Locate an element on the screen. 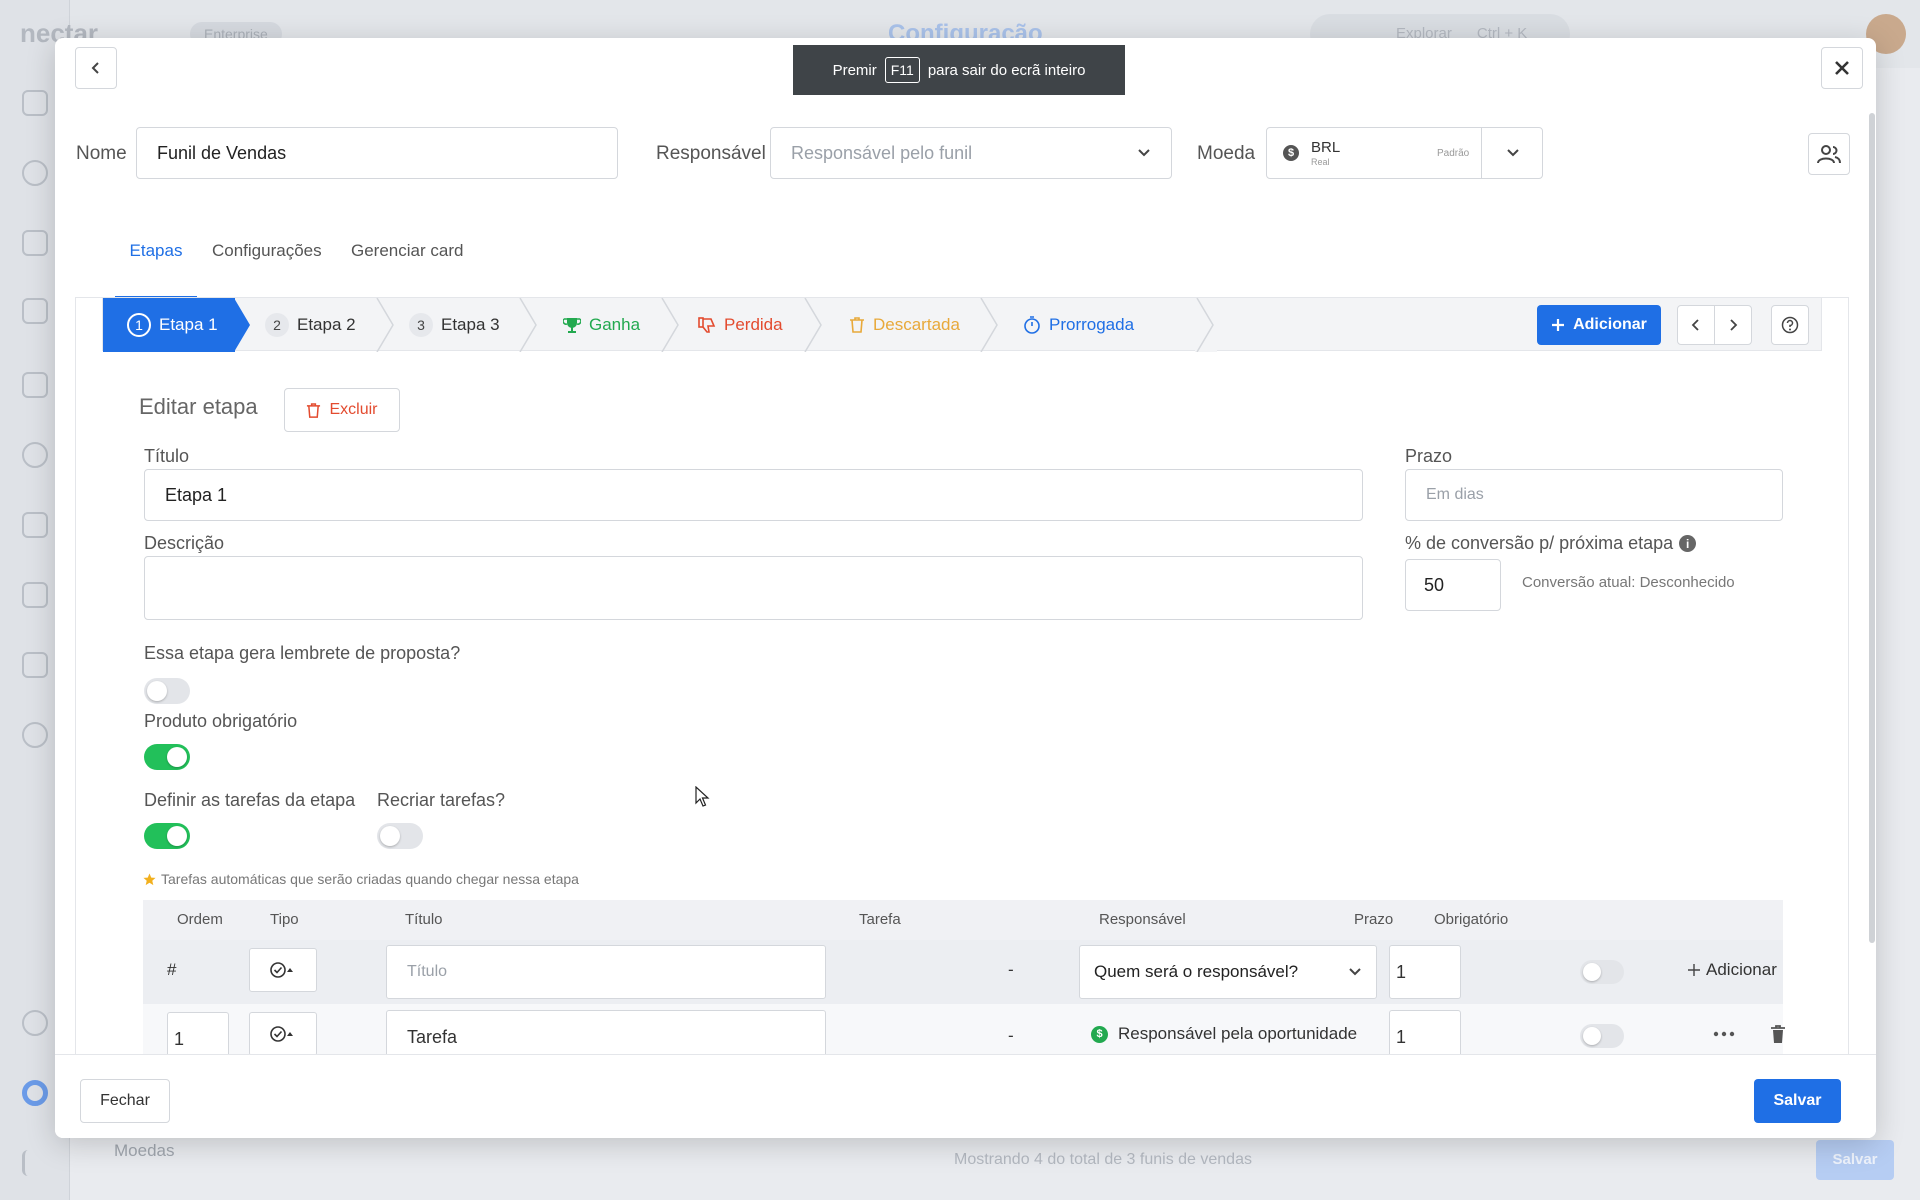  new-task-prazo-input: 1 is located at coordinates (1425, 972).